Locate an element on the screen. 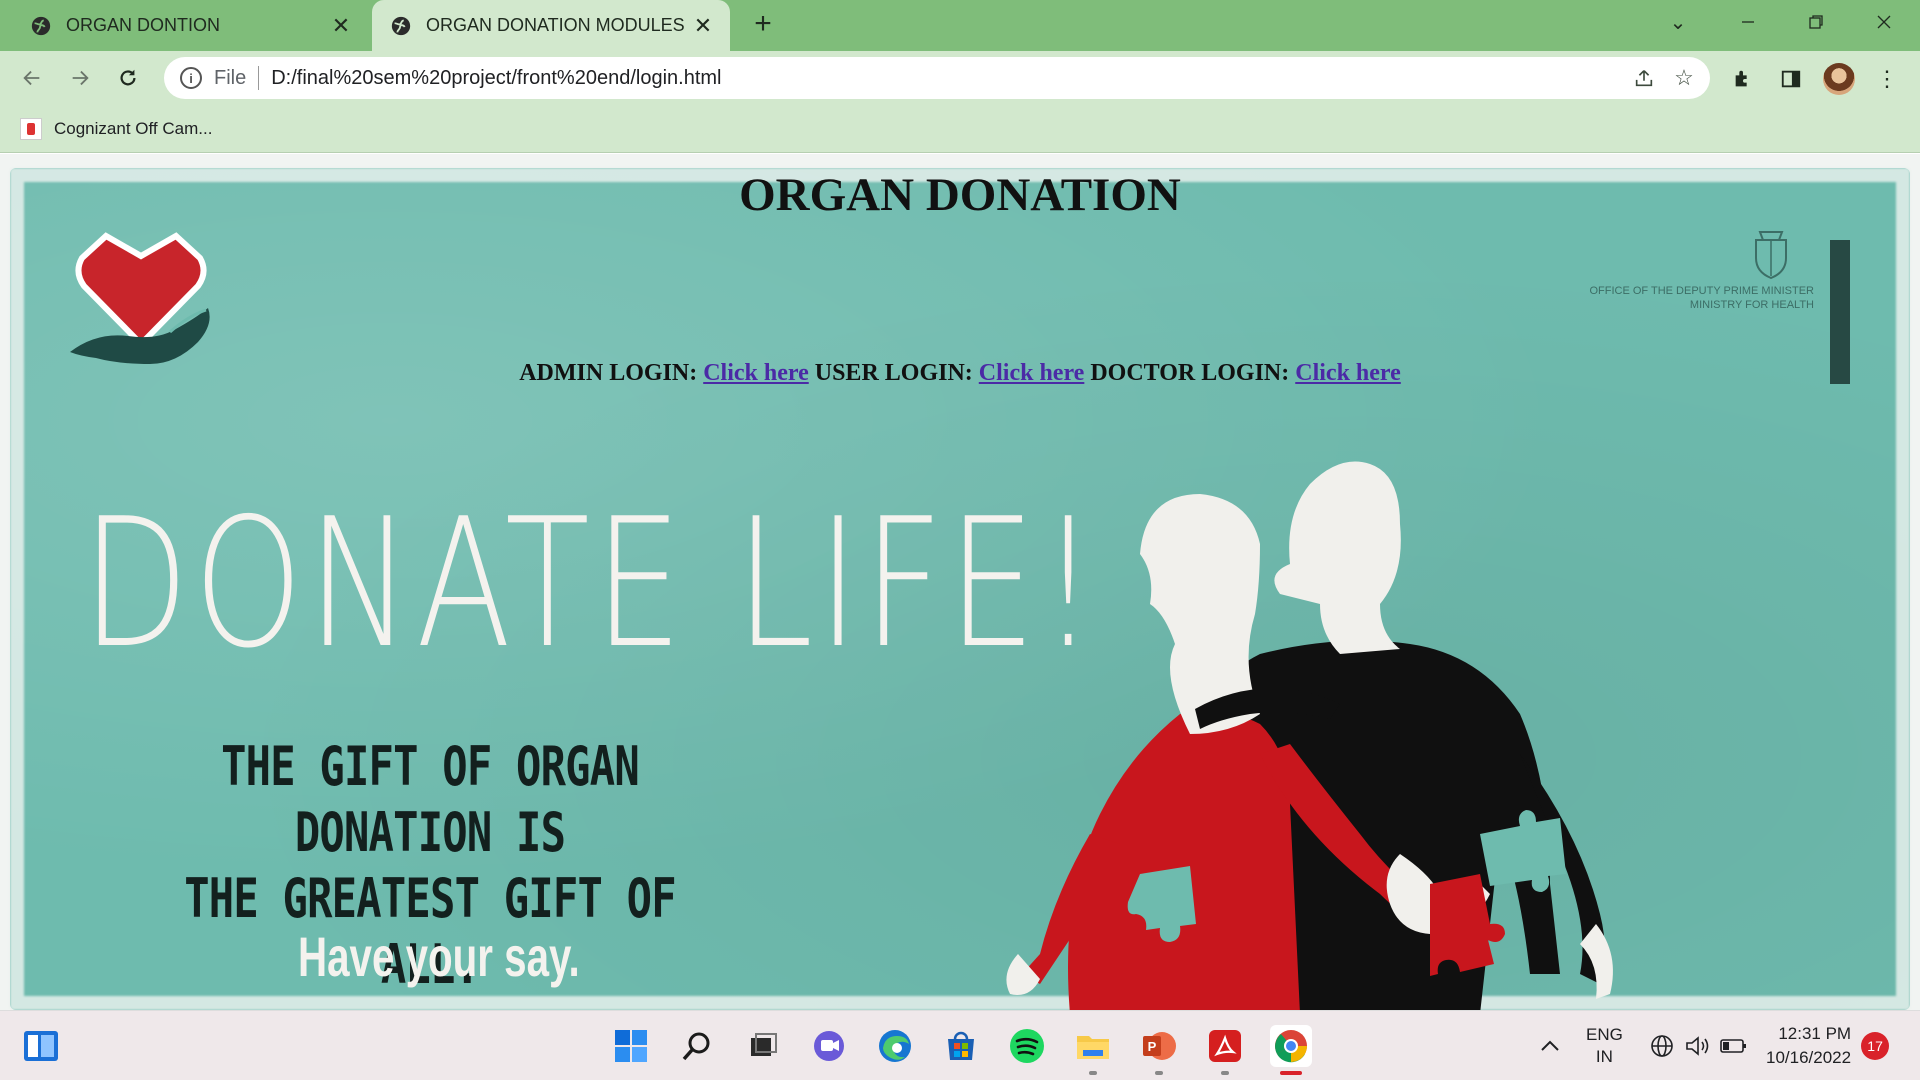  close-window-icon is located at coordinates (1884, 22).